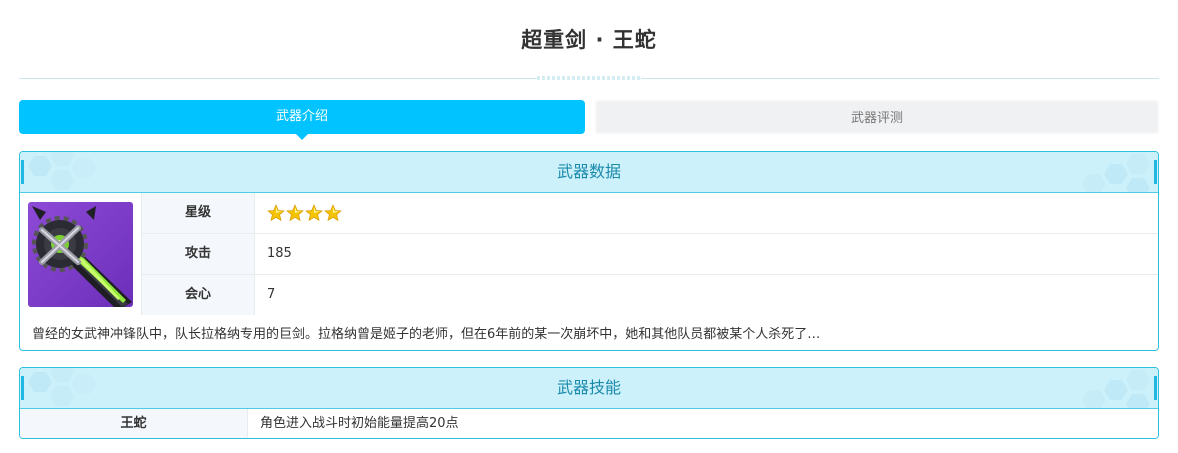 This screenshot has height=453, width=1178. Describe the element at coordinates (302, 120) in the screenshot. I see `tab-weapon-intro: 武器介绍` at that location.